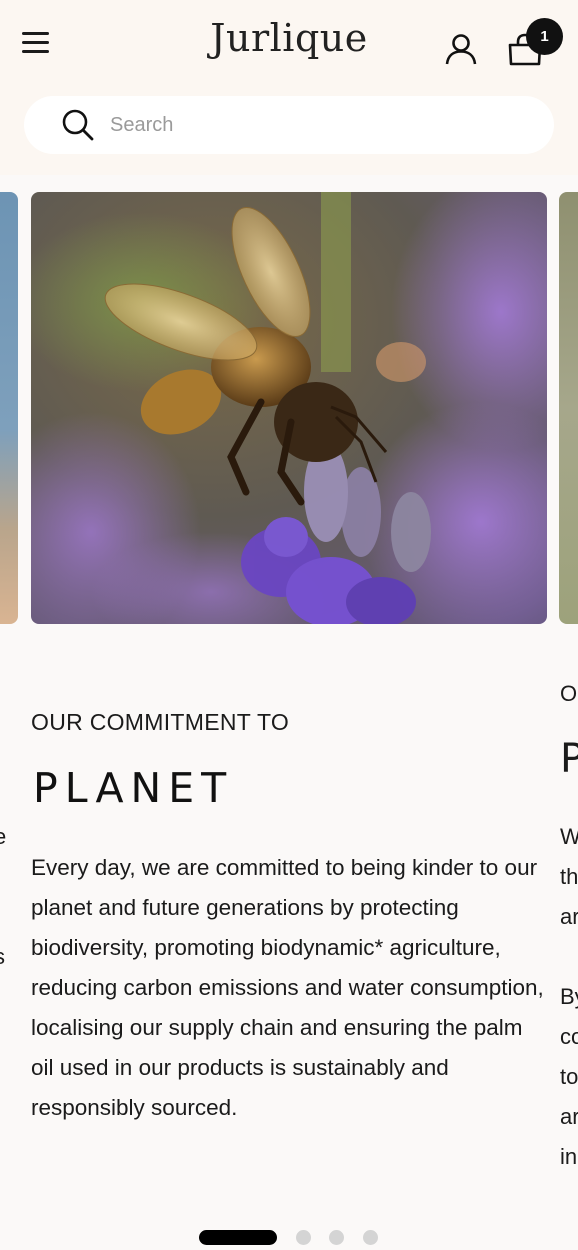 The height and width of the screenshot is (1250, 578). I want to click on slide-heading: PLANET, so click(133, 788).